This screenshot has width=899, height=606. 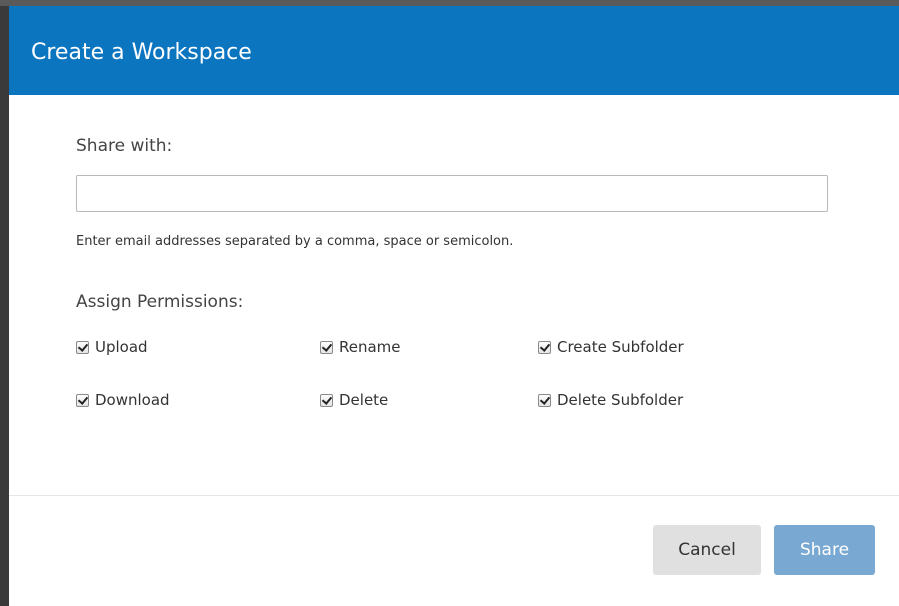 What do you see at coordinates (620, 347) in the screenshot?
I see `permission-label: Create Subfolder` at bounding box center [620, 347].